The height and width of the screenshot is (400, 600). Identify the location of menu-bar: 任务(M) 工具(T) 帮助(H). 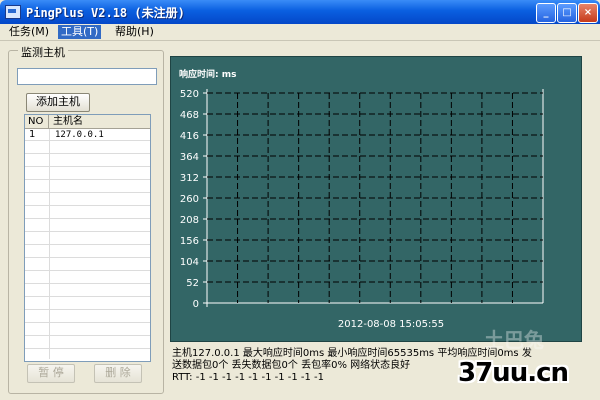
(300, 32).